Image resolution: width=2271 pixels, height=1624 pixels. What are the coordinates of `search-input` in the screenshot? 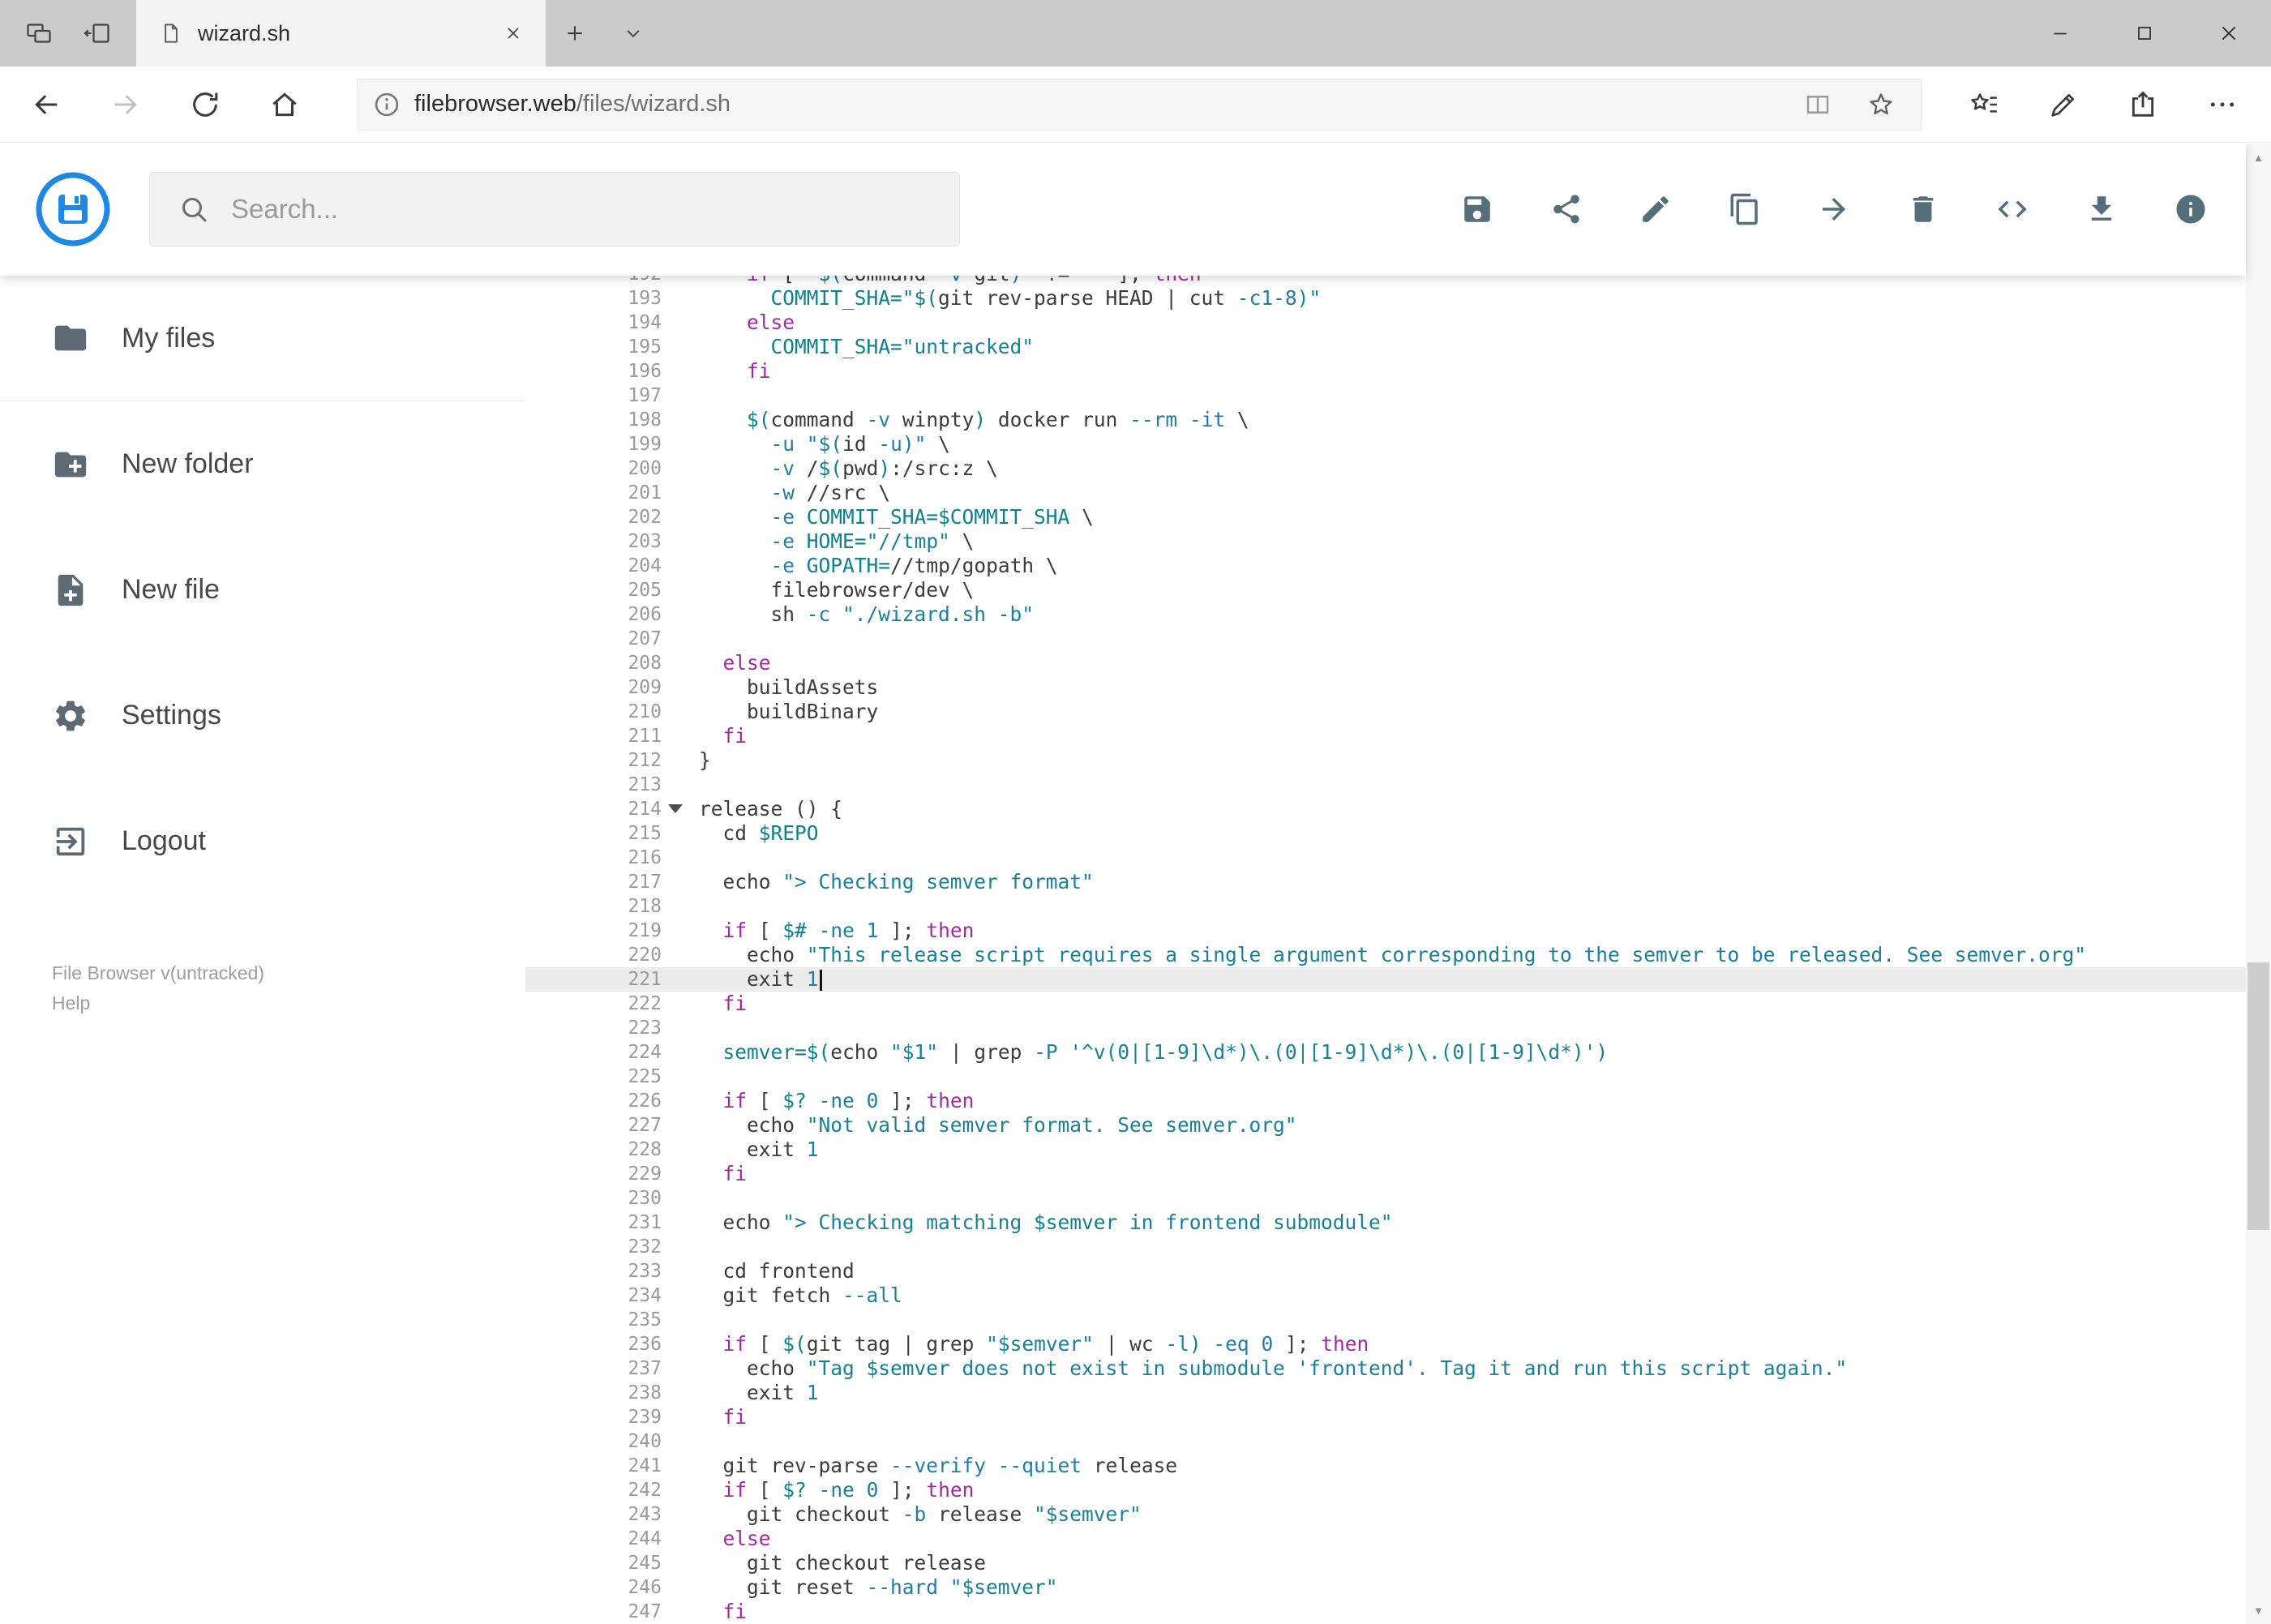 It's located at (586, 210).